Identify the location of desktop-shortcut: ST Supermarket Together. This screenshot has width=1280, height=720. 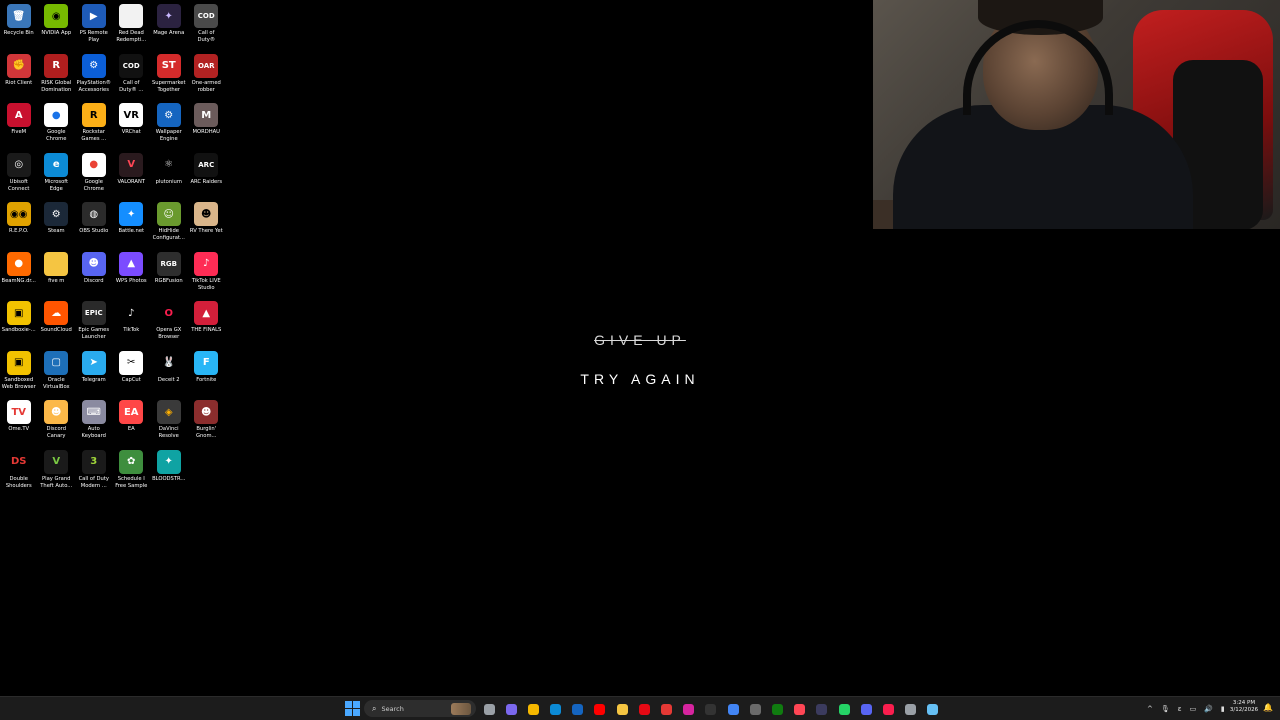
(169, 77).